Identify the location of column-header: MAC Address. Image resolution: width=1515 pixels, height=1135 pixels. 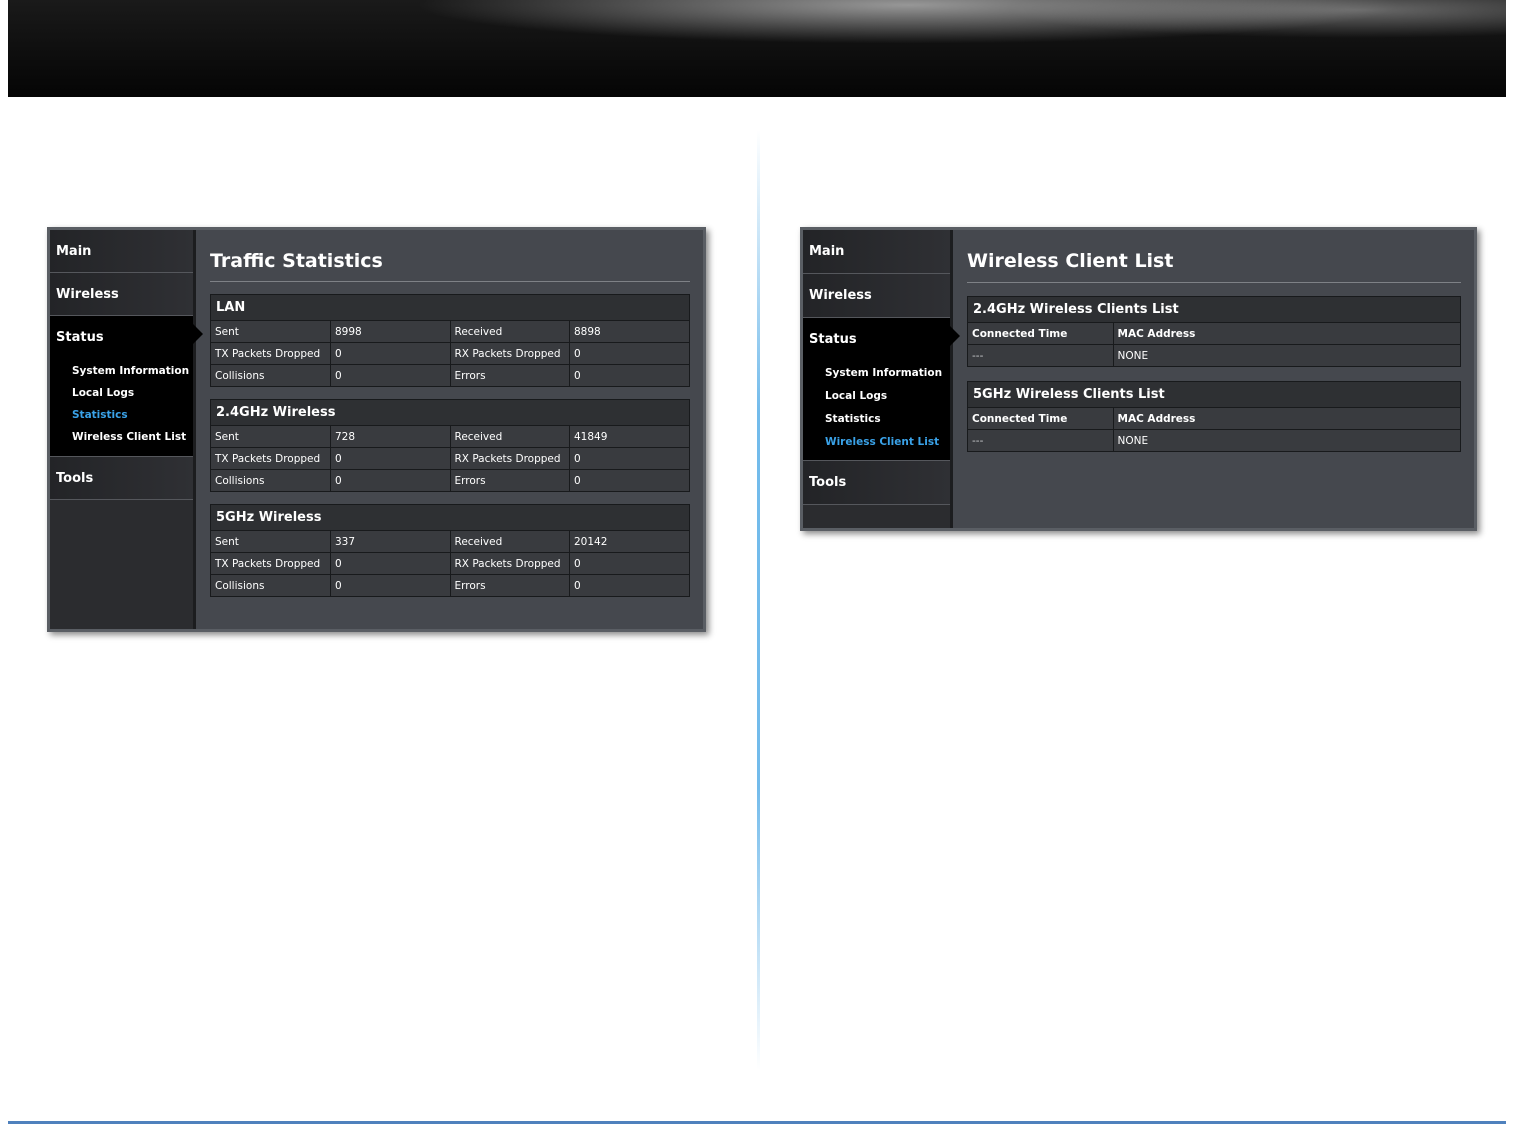
(1286, 334).